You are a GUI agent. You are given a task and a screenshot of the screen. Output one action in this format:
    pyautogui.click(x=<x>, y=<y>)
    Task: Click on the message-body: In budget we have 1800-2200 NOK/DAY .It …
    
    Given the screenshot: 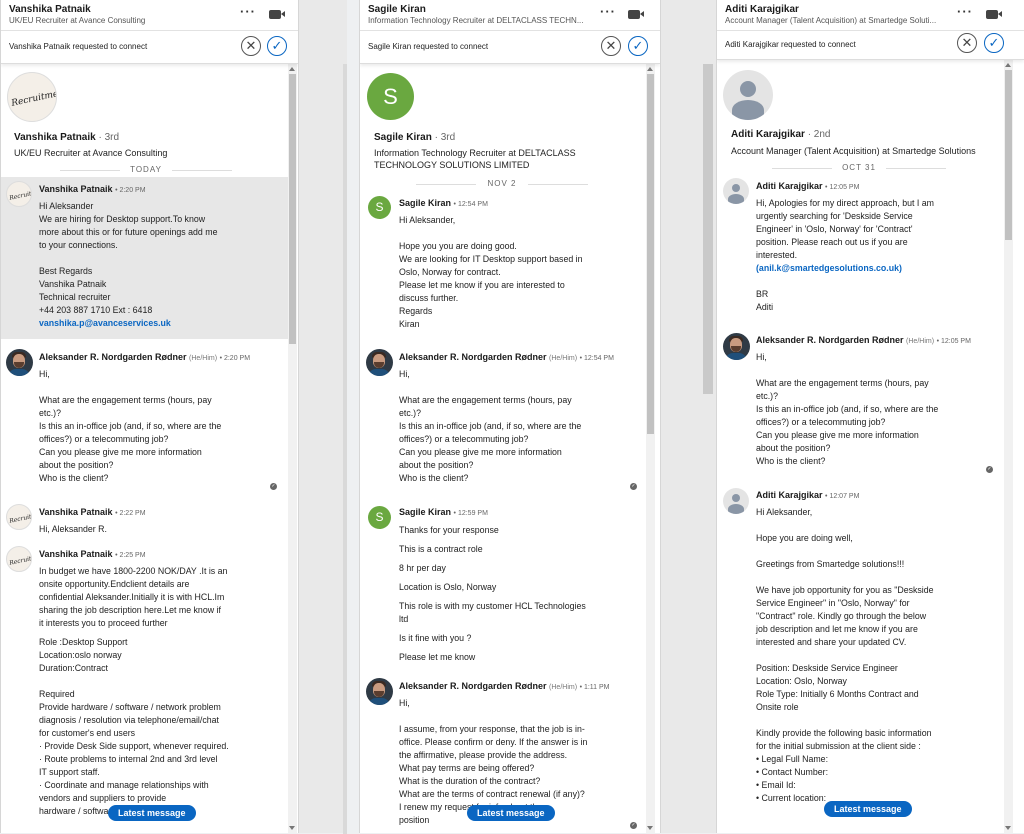 What is the action you would take?
    pyautogui.click(x=134, y=691)
    